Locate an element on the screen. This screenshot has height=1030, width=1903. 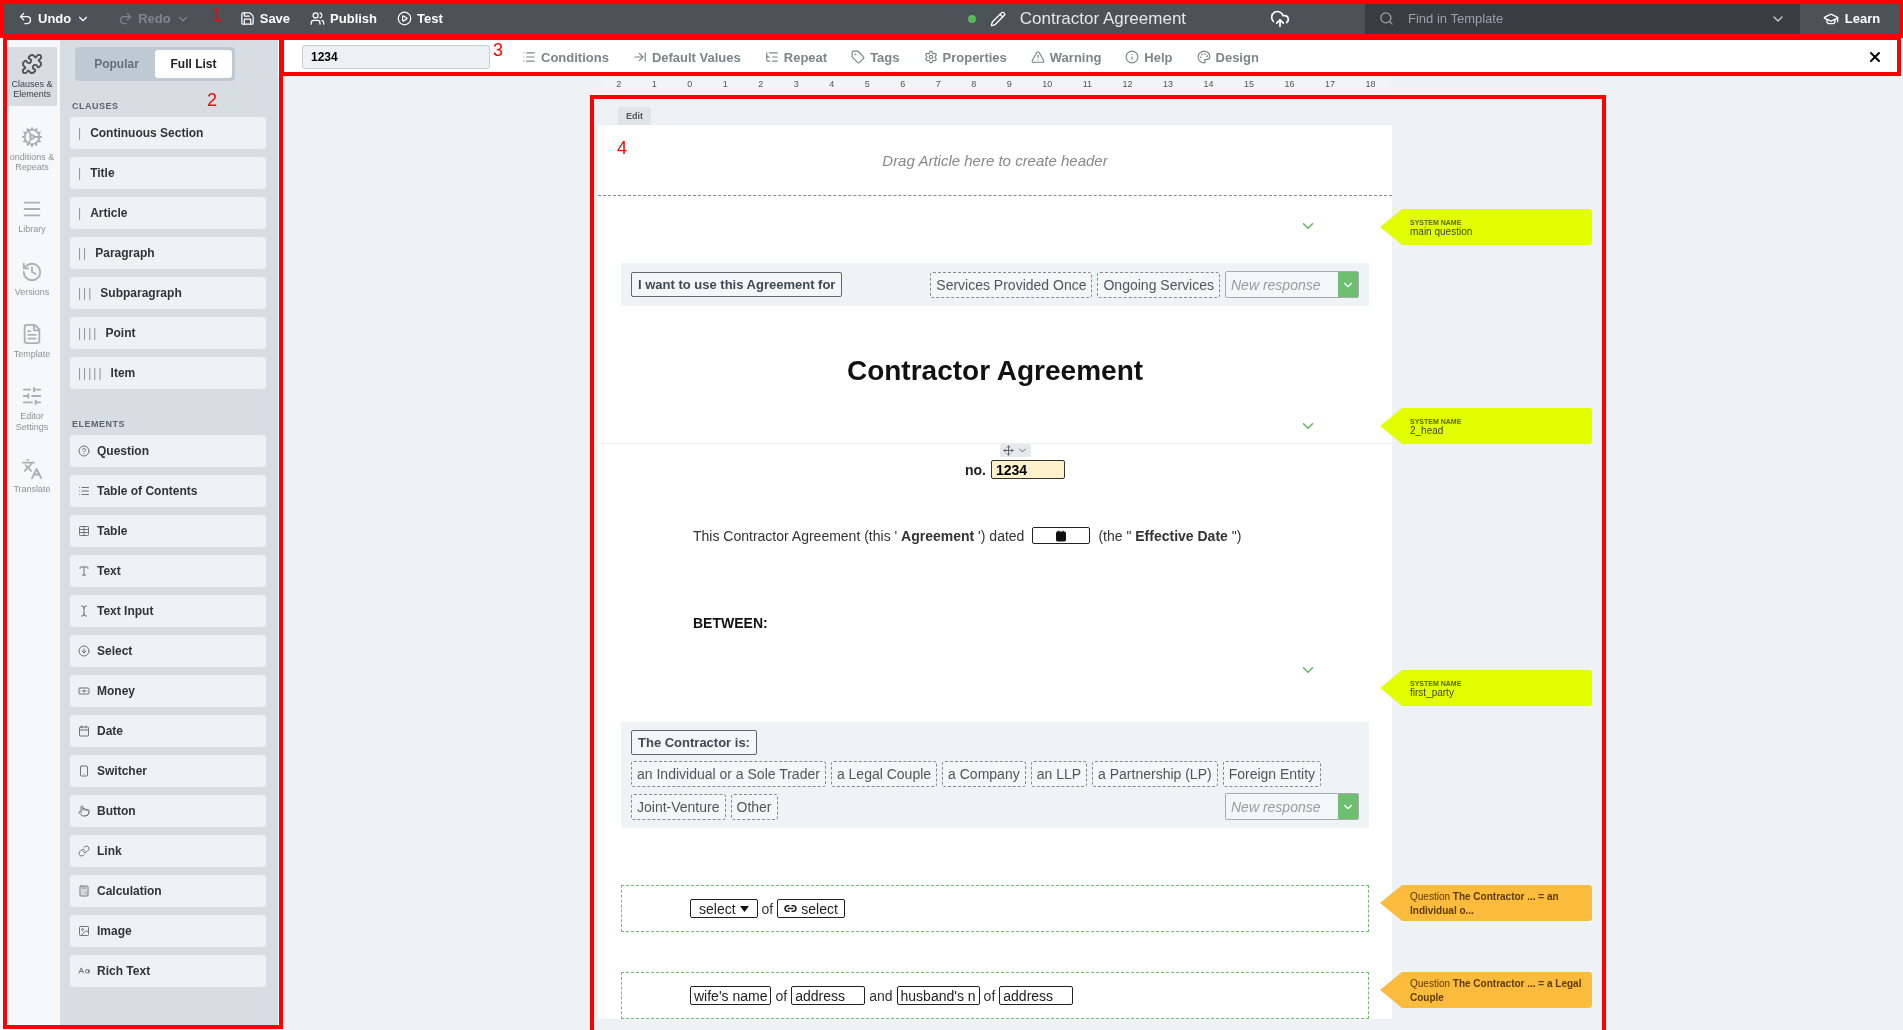
inline-field: wife's name is located at coordinates (731, 995).